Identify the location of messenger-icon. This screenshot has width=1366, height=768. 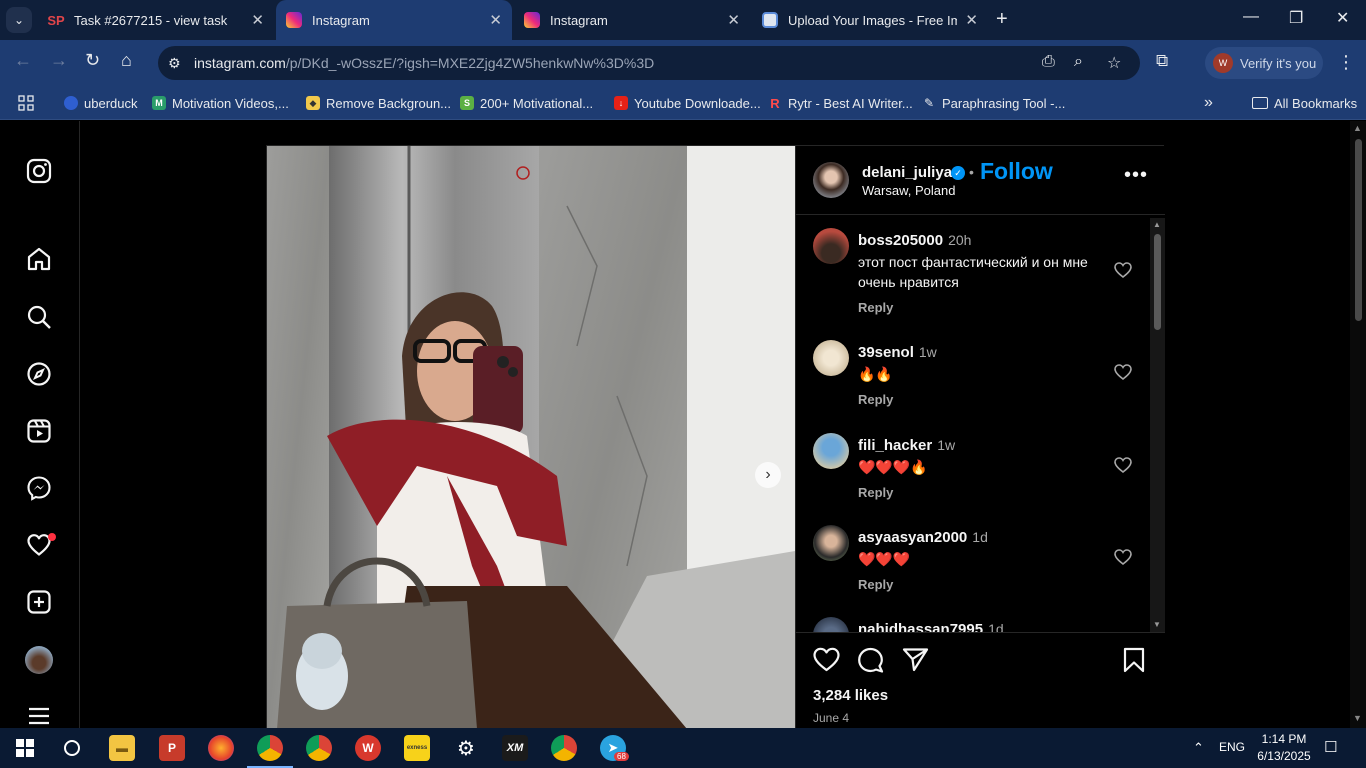
(39, 488).